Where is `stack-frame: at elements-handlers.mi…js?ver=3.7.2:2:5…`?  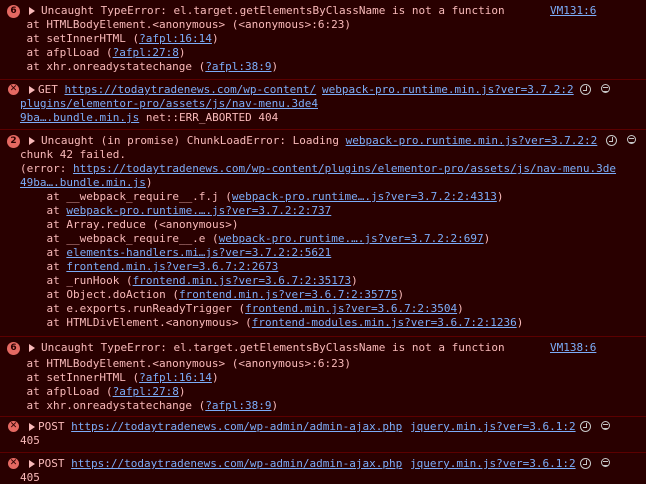
stack-frame: at elements-handlers.mi…js?ver=3.7.2:2:5… is located at coordinates (176, 252).